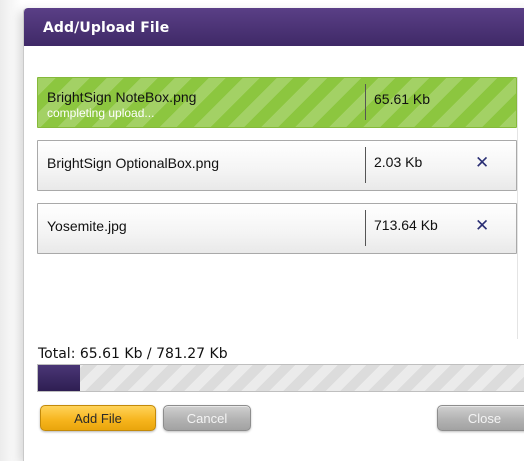 The width and height of the screenshot is (524, 461). I want to click on file-size: 713.64 Kb, so click(406, 225).